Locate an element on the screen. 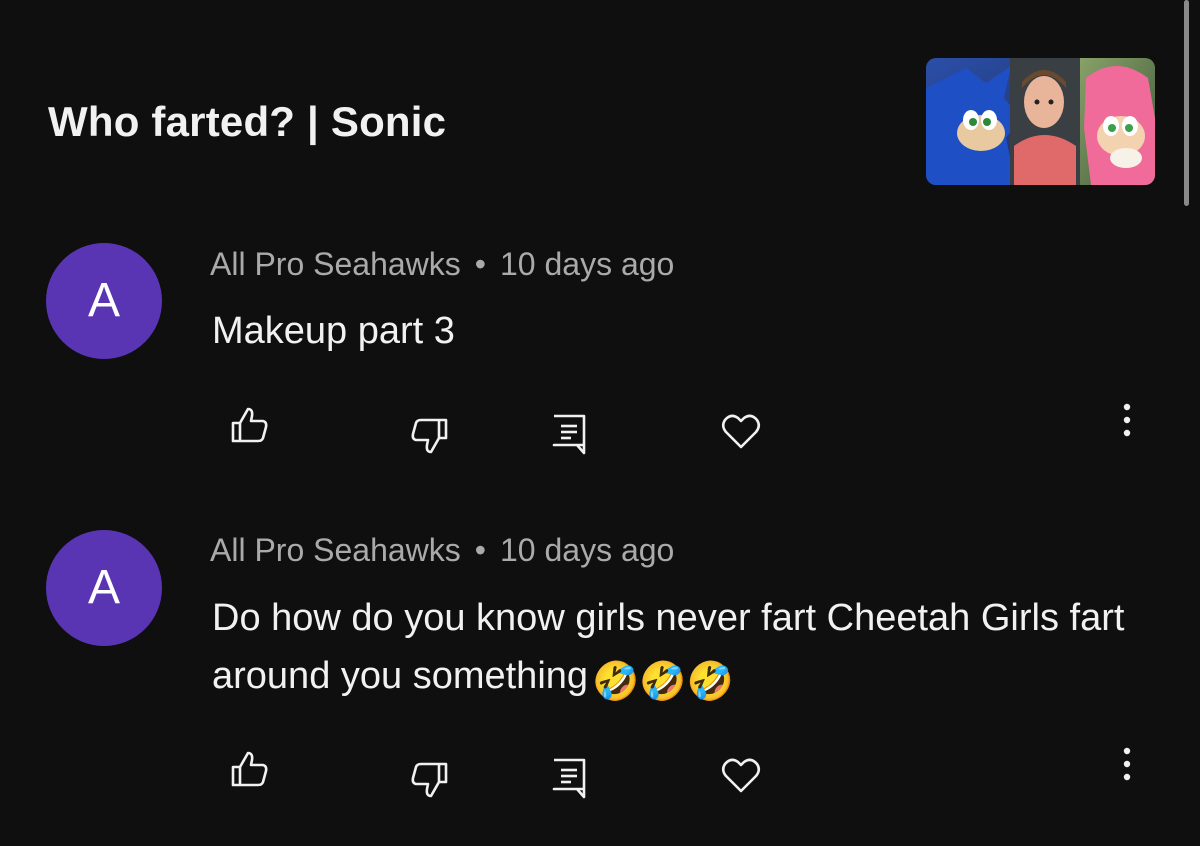  more-options-button is located at coordinates (1127, 766).